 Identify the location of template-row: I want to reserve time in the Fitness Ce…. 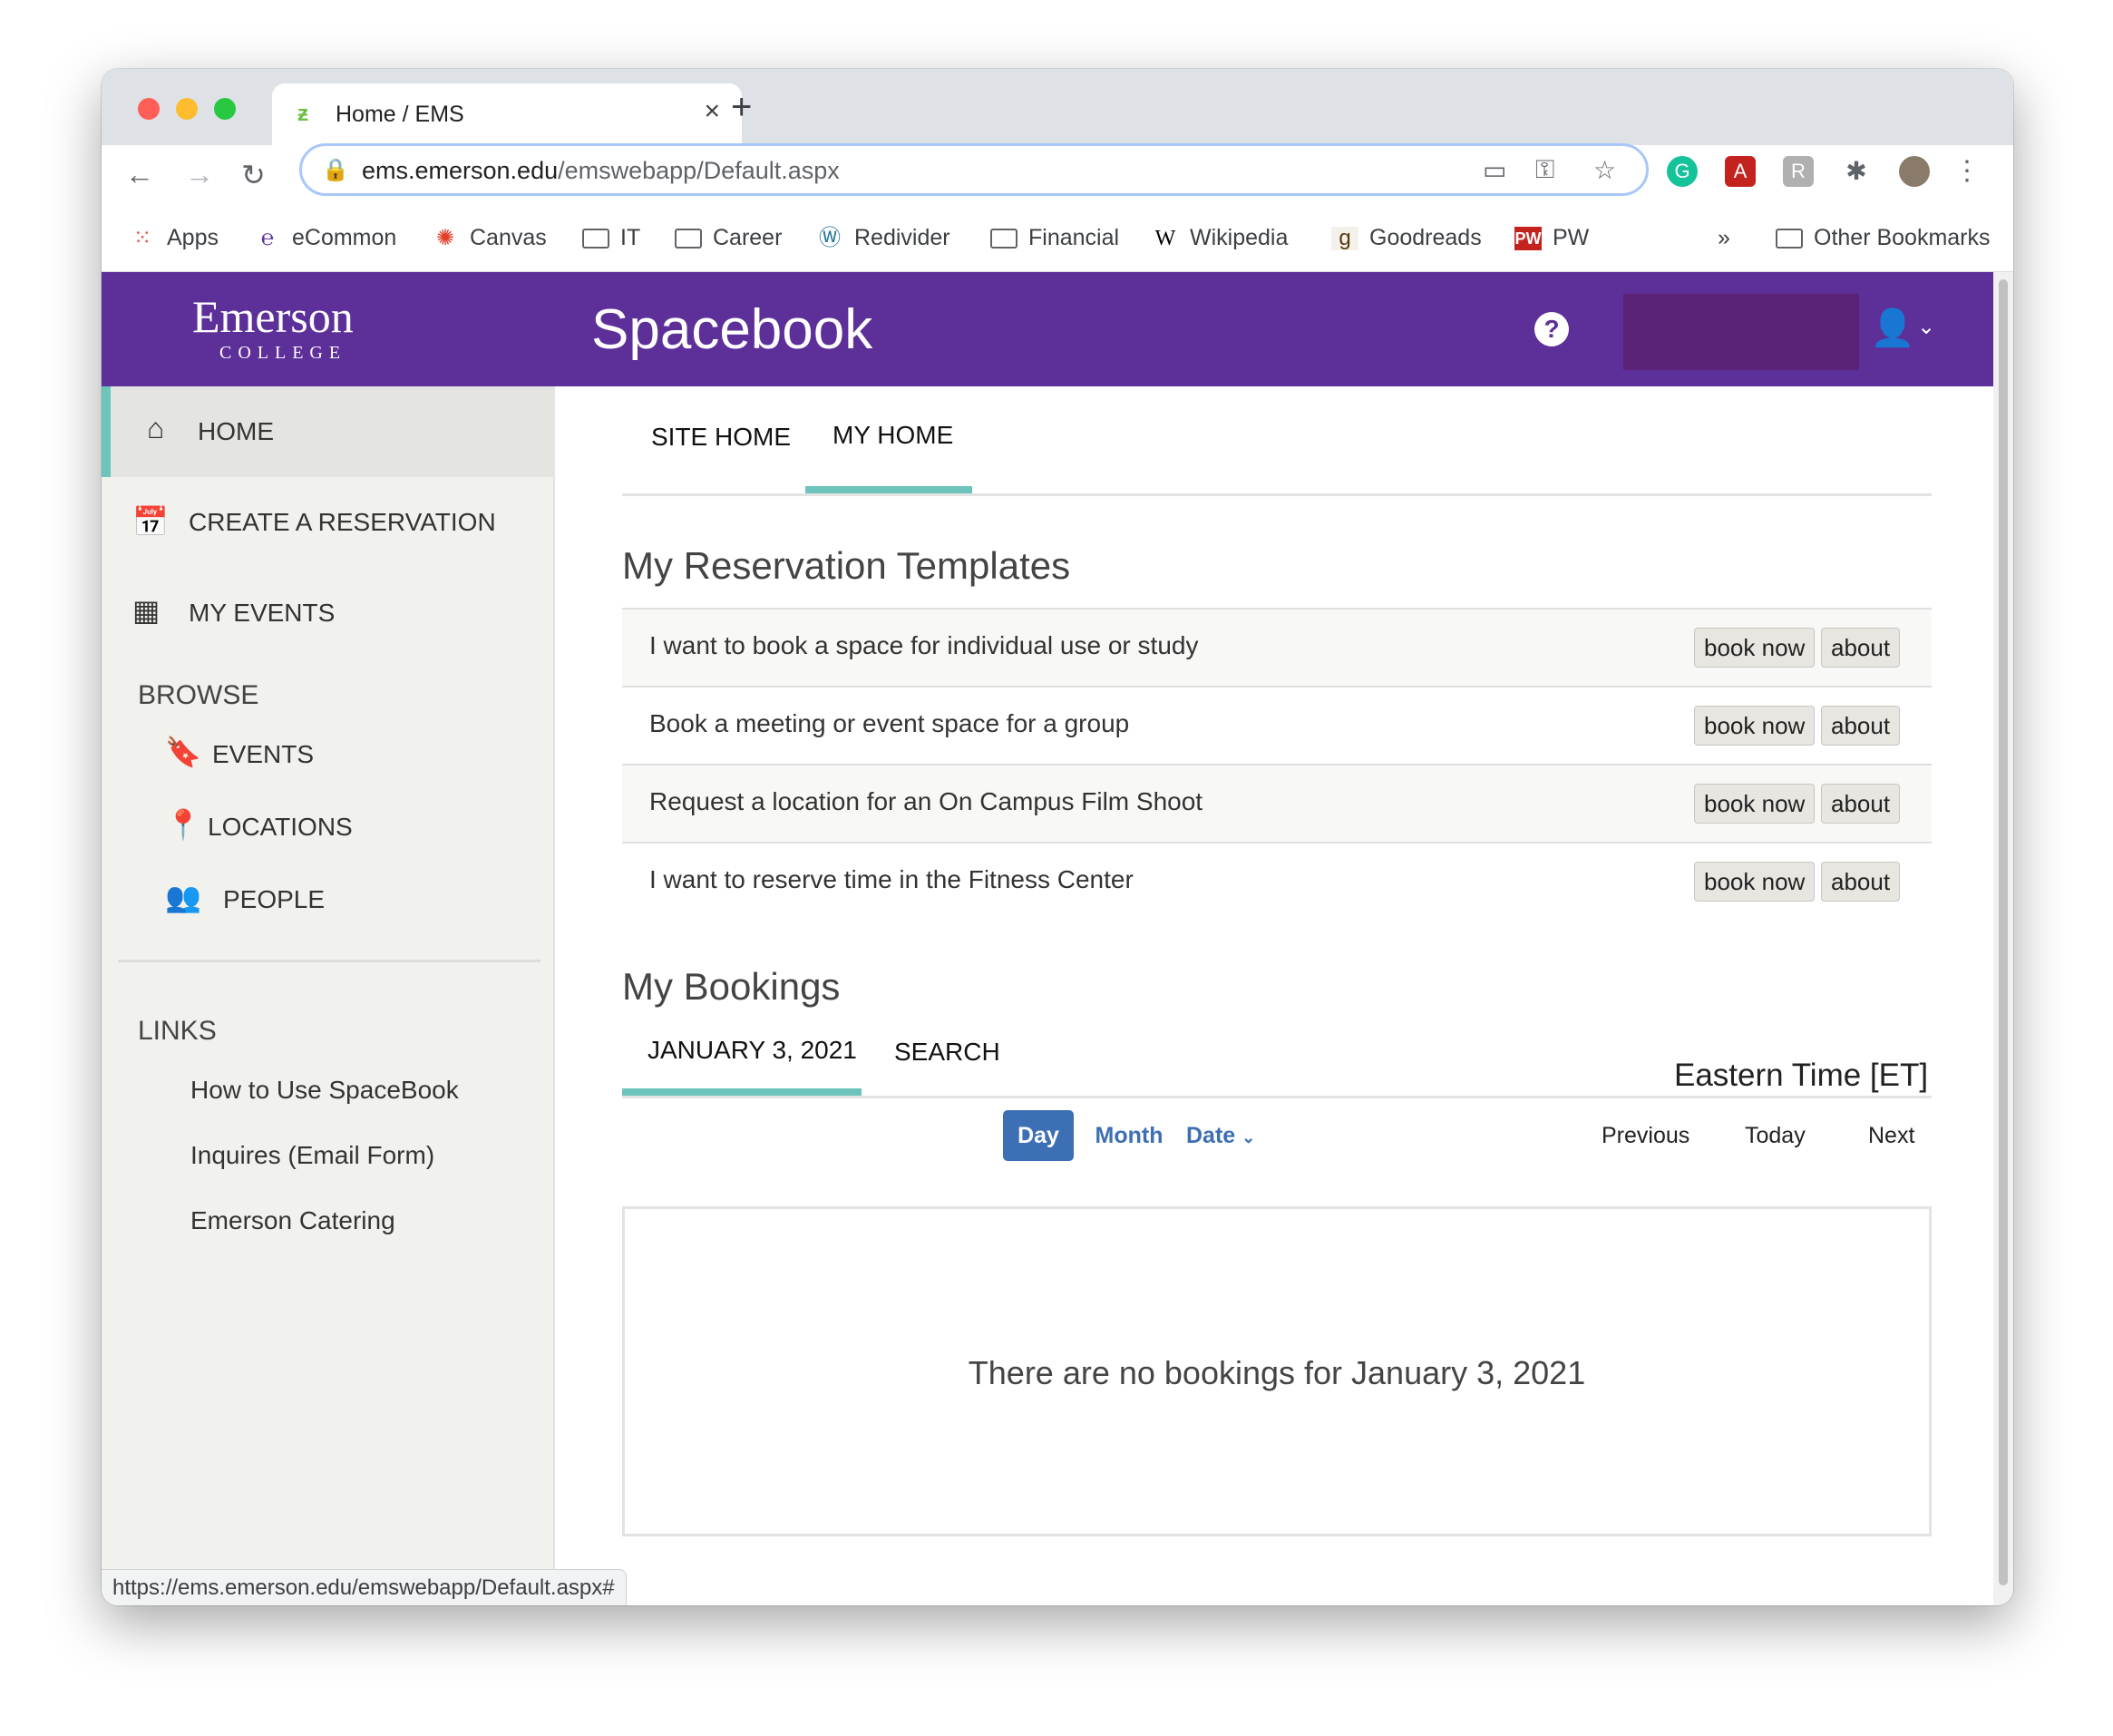
(1277, 881).